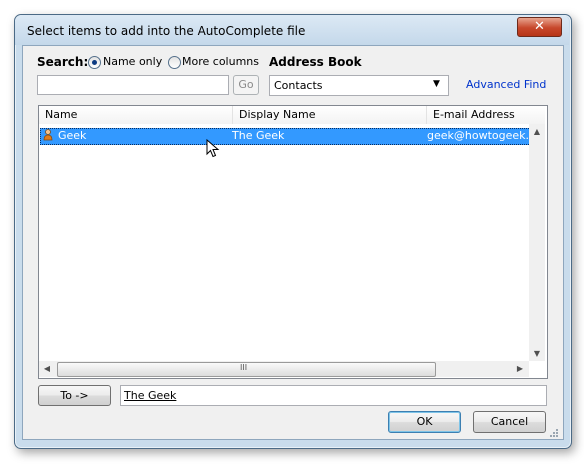 Image resolution: width=584 pixels, height=467 pixels. Describe the element at coordinates (315, 62) in the screenshot. I see `address-book-label: Address Book` at that location.